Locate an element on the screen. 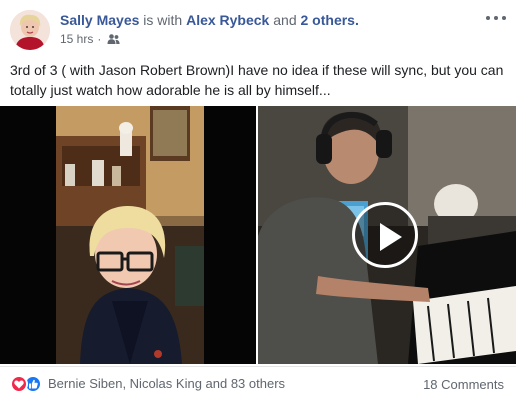 This screenshot has width=516, height=400. author-name-link: Sally Mayes is located at coordinates (99, 20).